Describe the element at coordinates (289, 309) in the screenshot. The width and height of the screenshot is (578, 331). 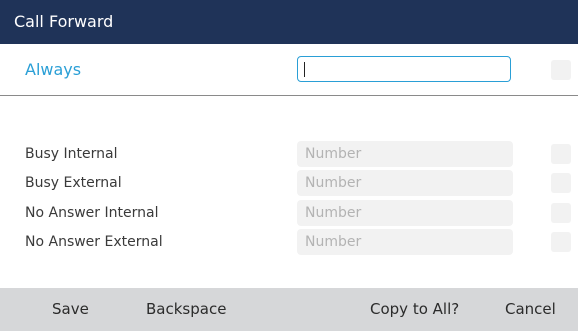
I see `softkey-bar: Save Backspace Copy to All? Cancel` at that location.